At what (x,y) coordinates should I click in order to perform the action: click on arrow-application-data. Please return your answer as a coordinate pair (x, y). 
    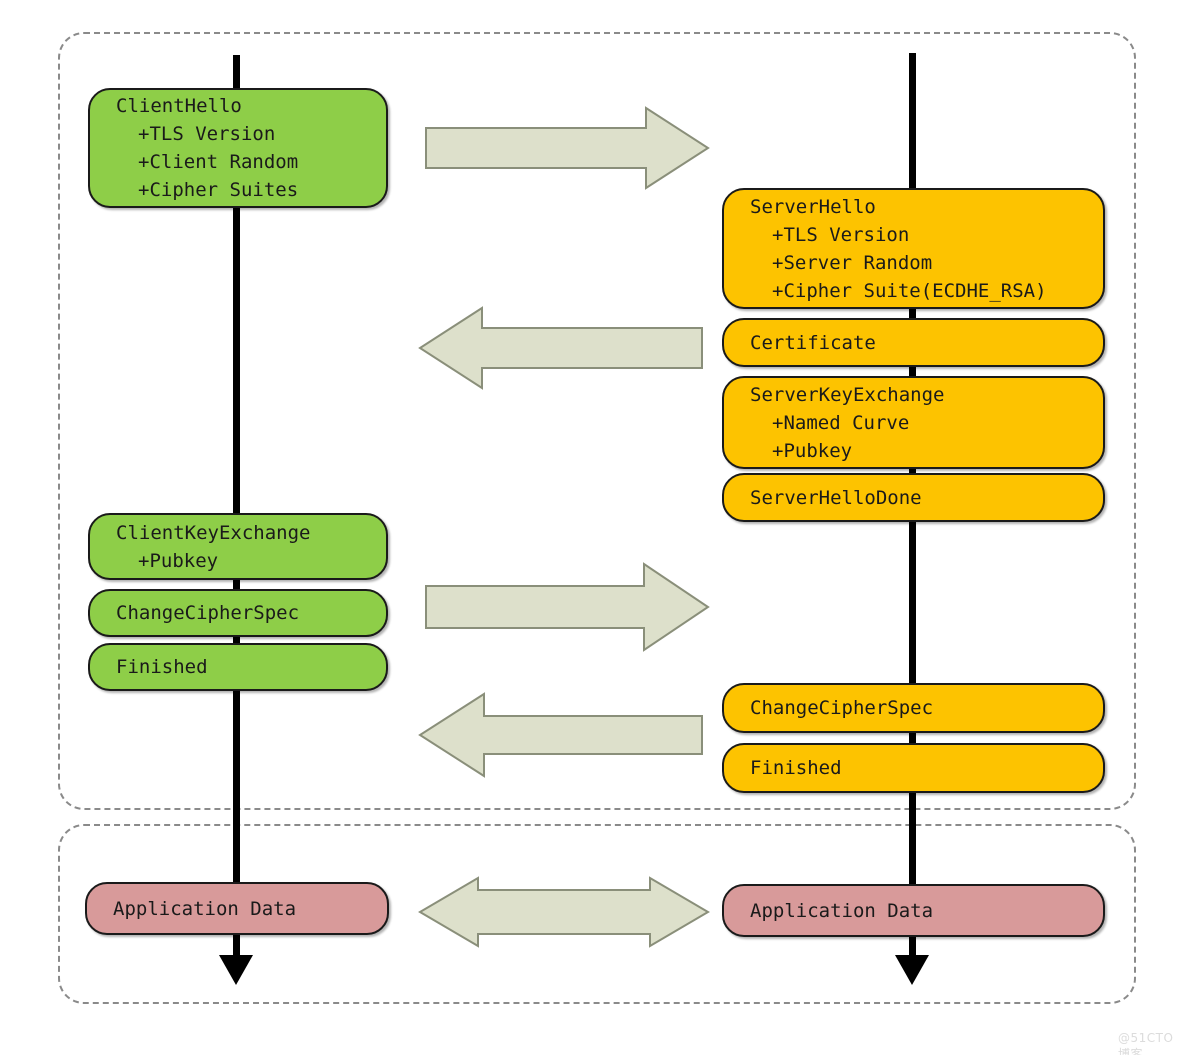
    Looking at the image, I should click on (564, 912).